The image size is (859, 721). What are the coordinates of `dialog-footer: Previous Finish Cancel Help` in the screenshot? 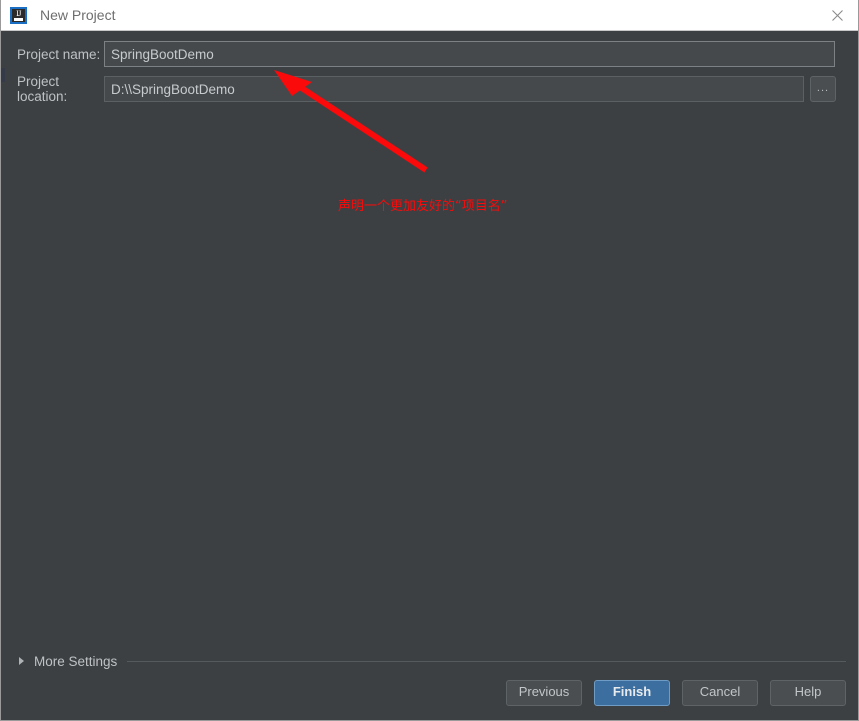 It's located at (429, 693).